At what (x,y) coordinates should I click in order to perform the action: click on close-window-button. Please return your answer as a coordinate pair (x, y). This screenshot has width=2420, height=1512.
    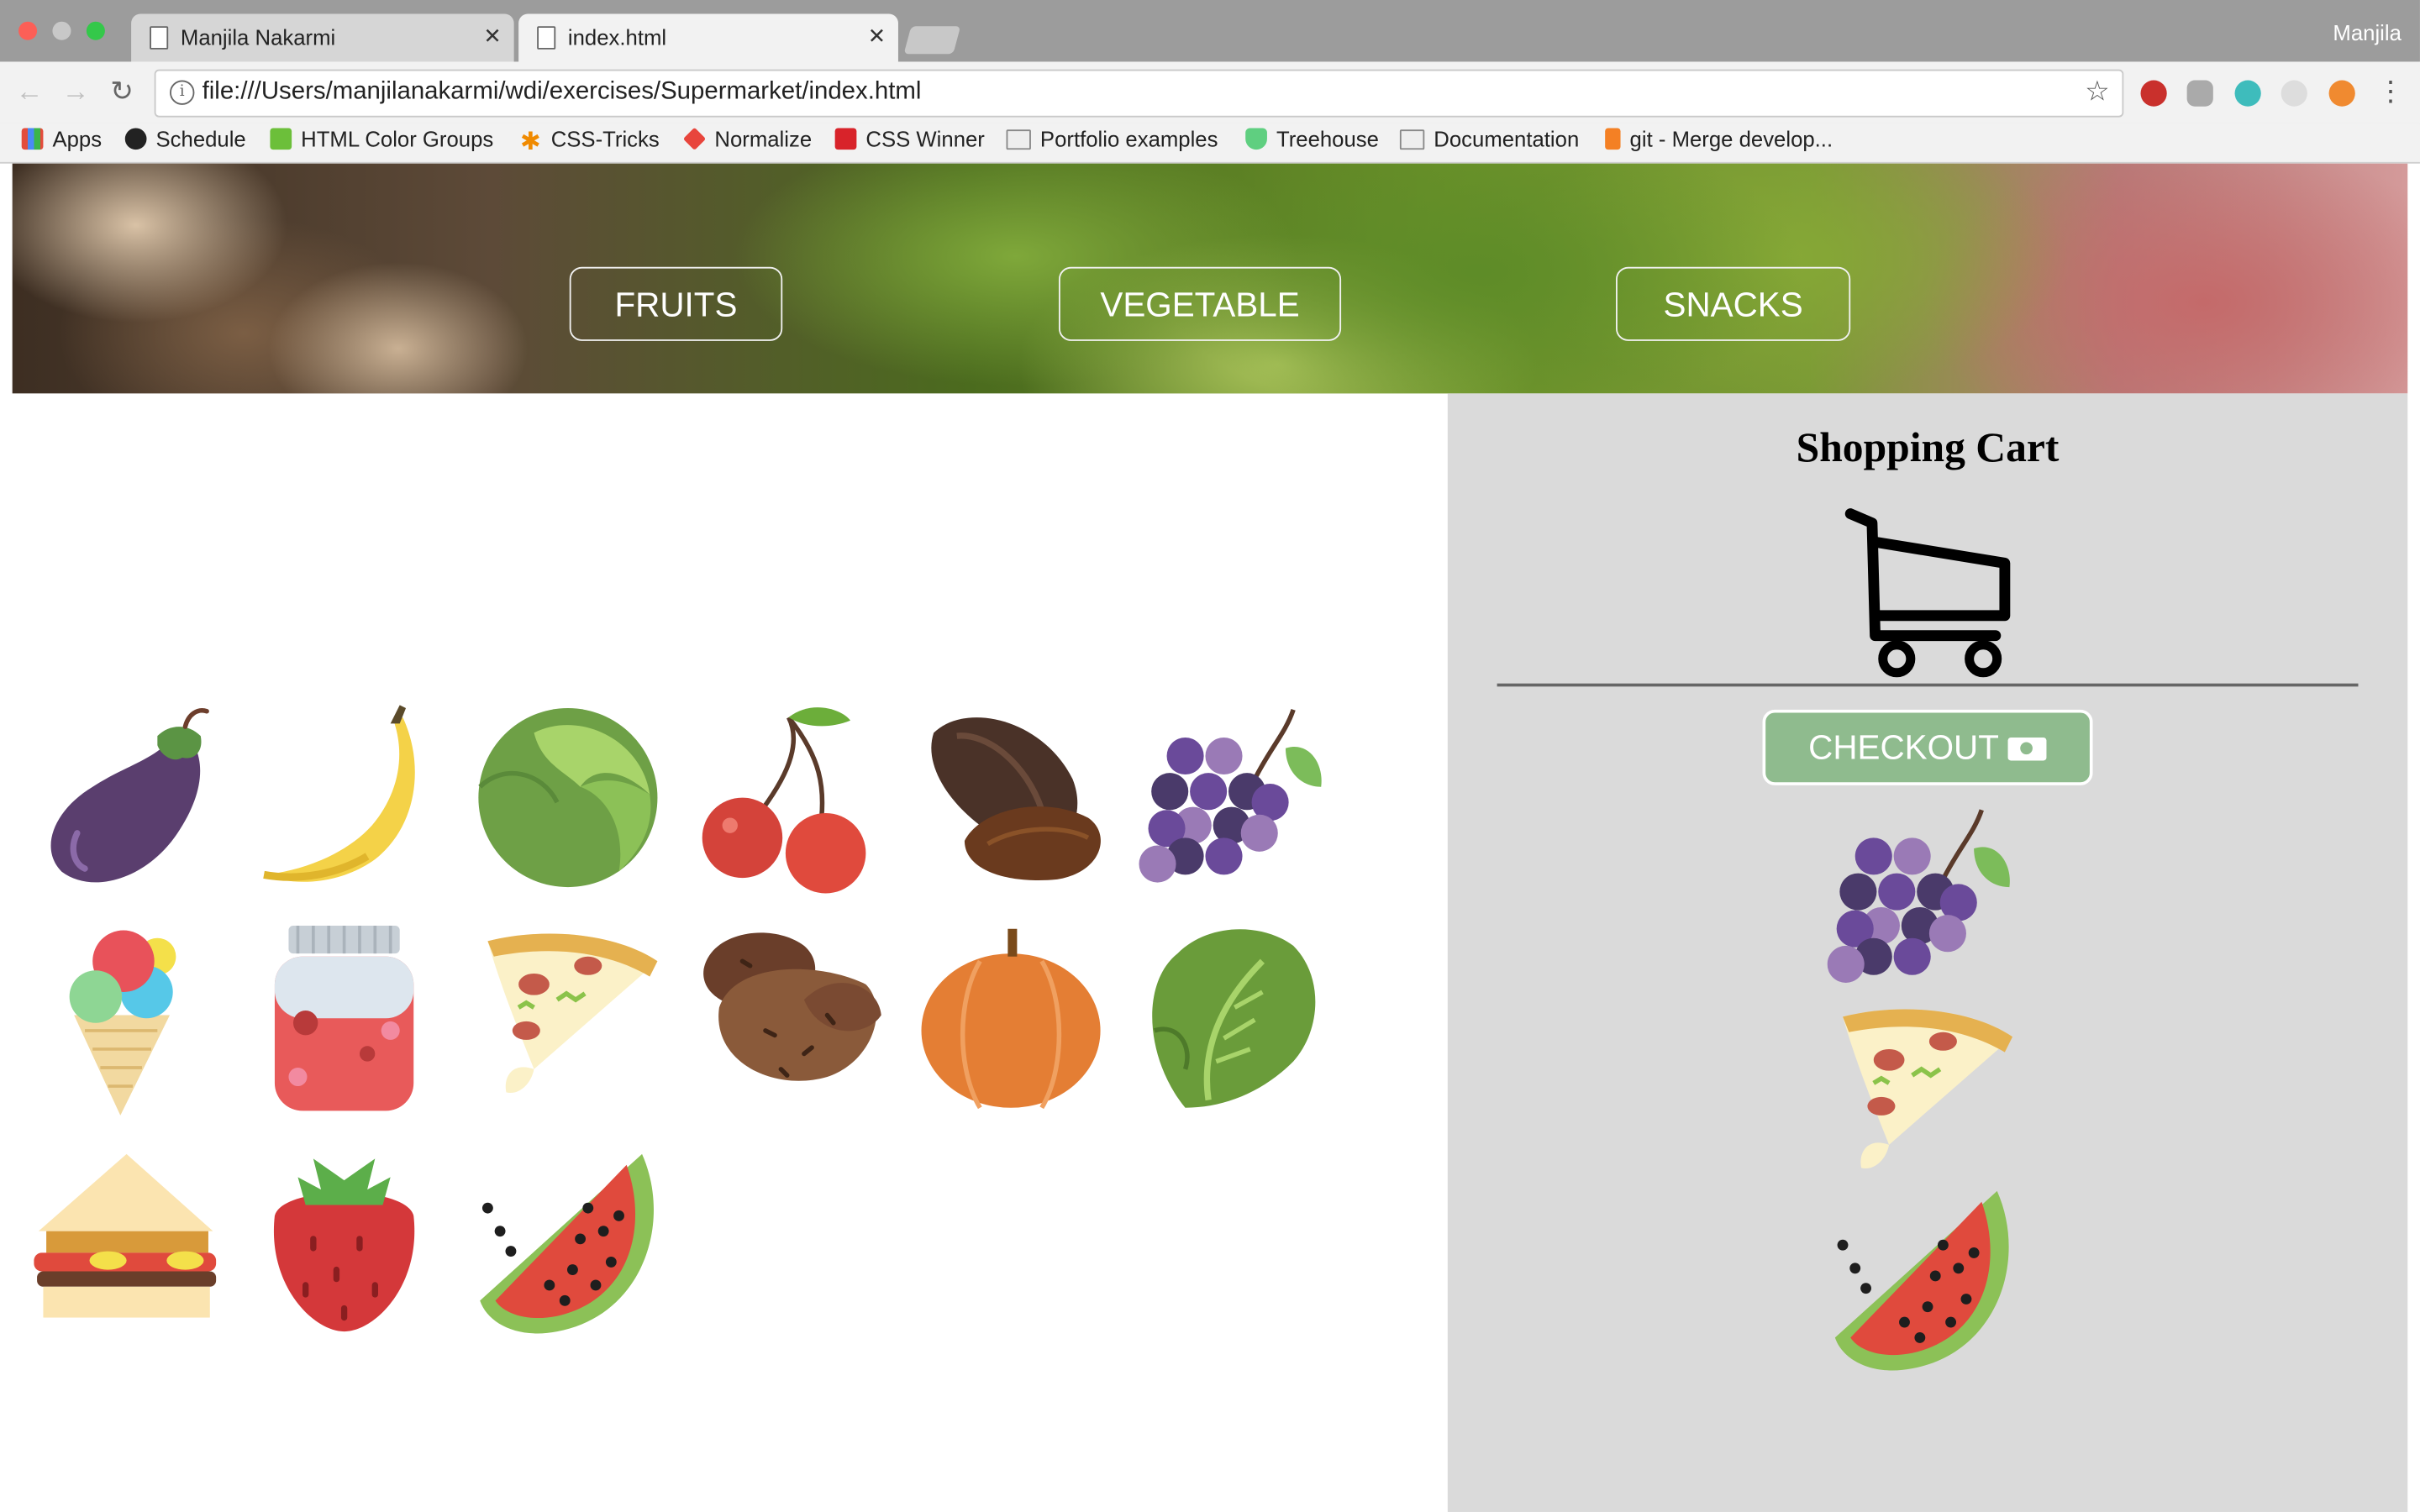
    Looking at the image, I should click on (28, 30).